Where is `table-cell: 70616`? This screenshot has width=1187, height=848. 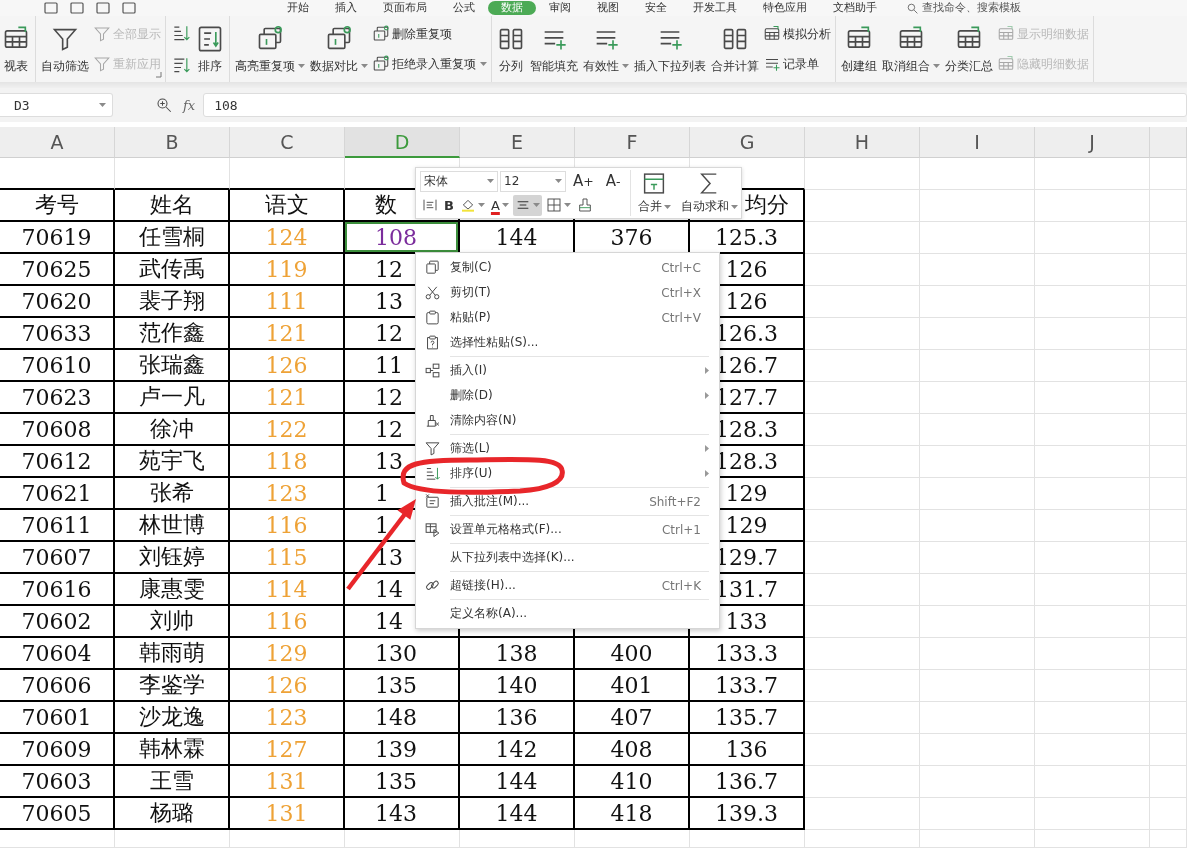 table-cell: 70616 is located at coordinates (57, 590).